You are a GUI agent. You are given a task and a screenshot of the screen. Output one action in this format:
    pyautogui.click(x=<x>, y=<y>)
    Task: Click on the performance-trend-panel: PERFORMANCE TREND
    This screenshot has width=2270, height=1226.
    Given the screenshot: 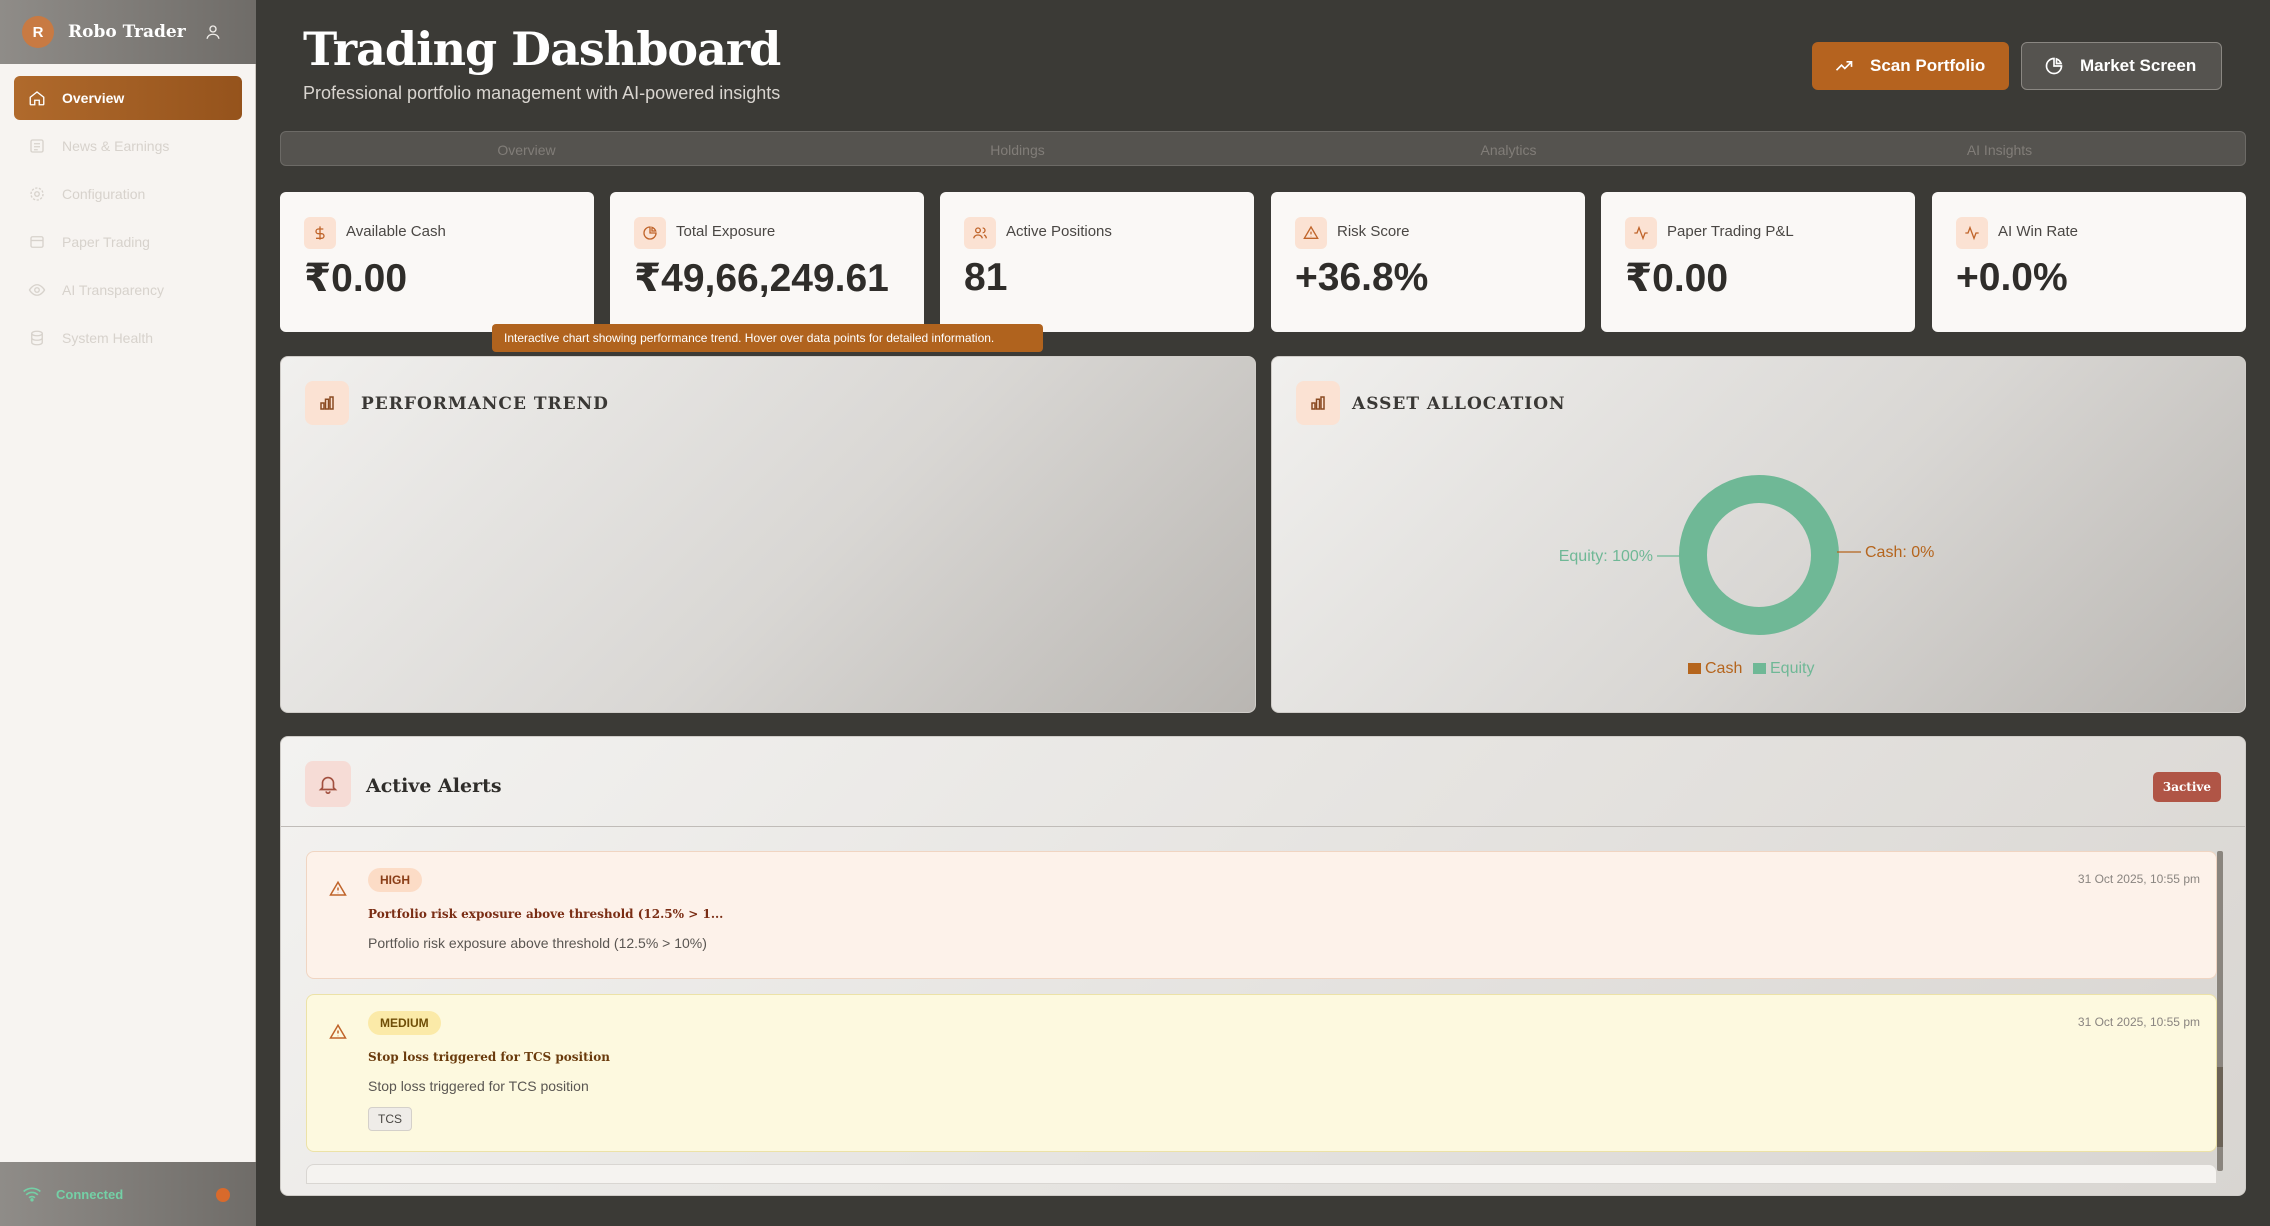 What is the action you would take?
    pyautogui.click(x=768, y=534)
    